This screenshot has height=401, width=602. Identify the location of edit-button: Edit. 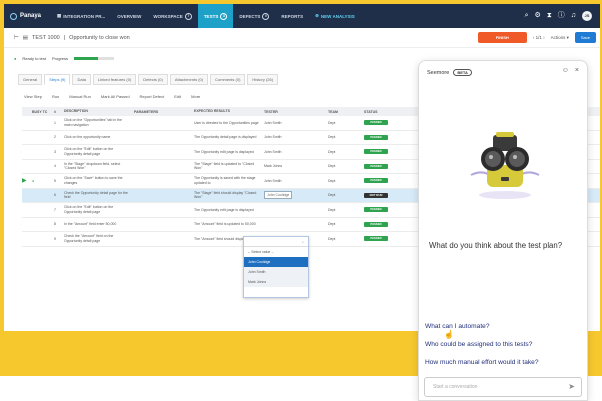
(177, 96).